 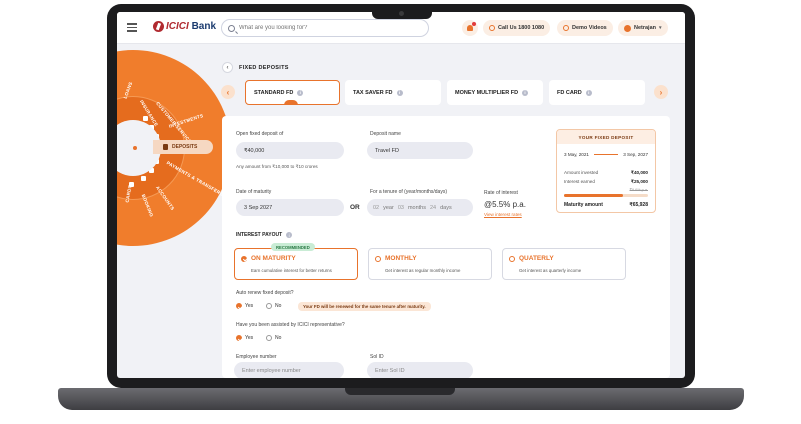 What do you see at coordinates (259, 235) in the screenshot?
I see `payout-label: INTEREST PAYOUT` at bounding box center [259, 235].